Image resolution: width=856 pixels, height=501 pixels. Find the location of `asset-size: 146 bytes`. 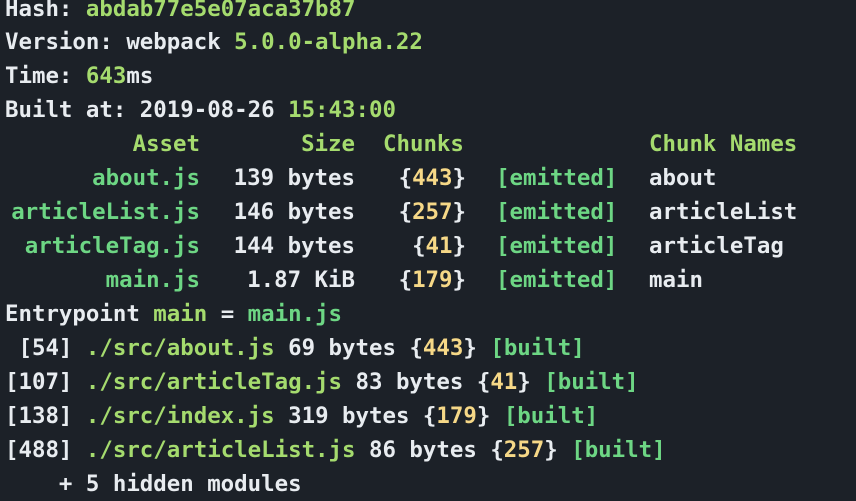

asset-size: 146 bytes is located at coordinates (294, 212).